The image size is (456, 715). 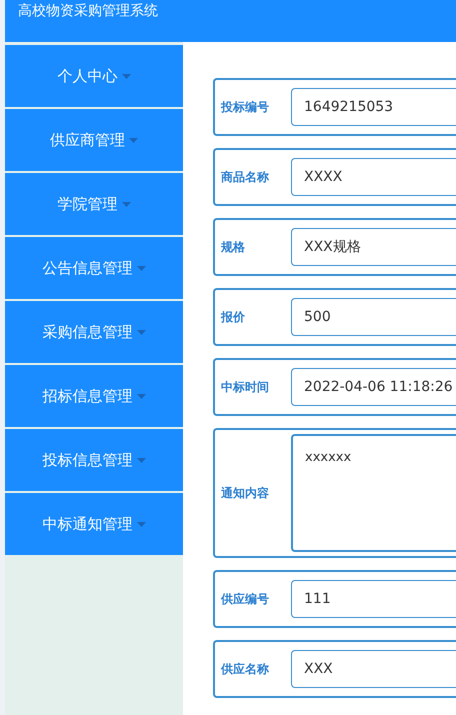 I want to click on input-field: 2022-04-06 11:18:26, so click(x=373, y=387).